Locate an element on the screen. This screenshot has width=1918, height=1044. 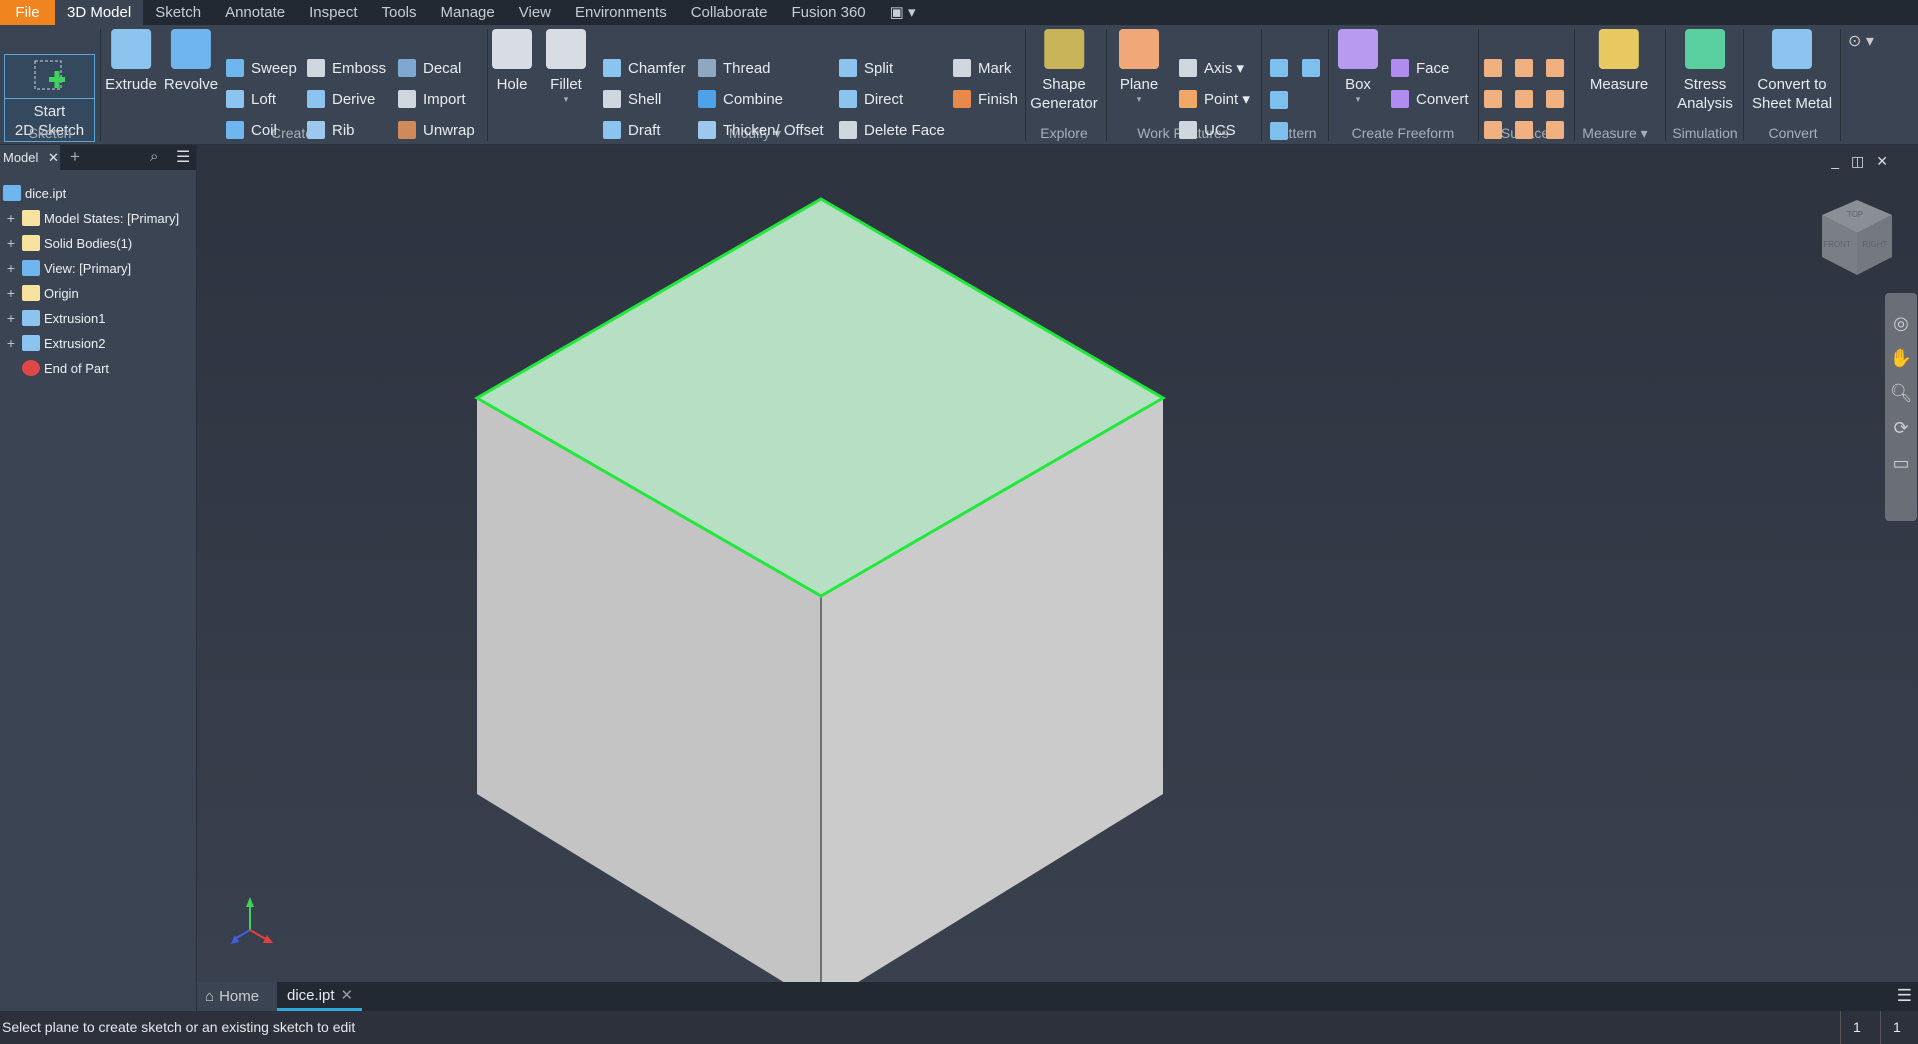
derive-button: Derive is located at coordinates (341, 99).